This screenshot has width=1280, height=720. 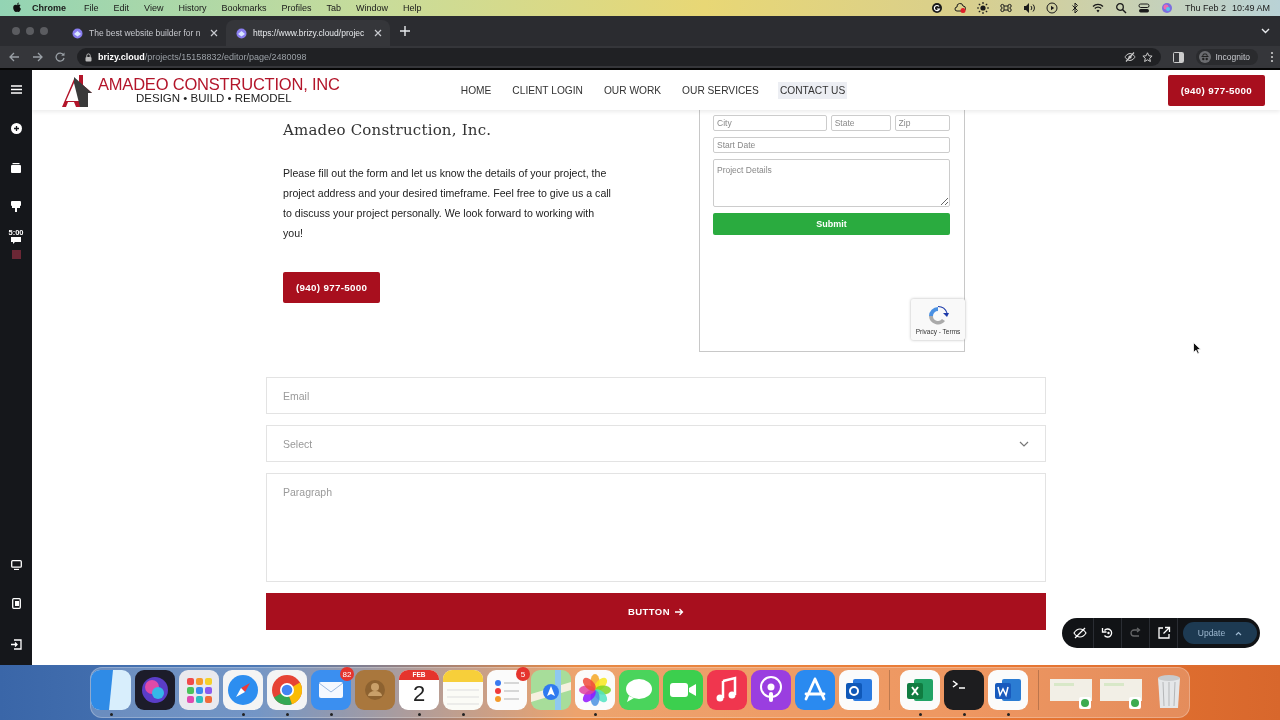 I want to click on word-processor-icon, so click(x=1008, y=690).